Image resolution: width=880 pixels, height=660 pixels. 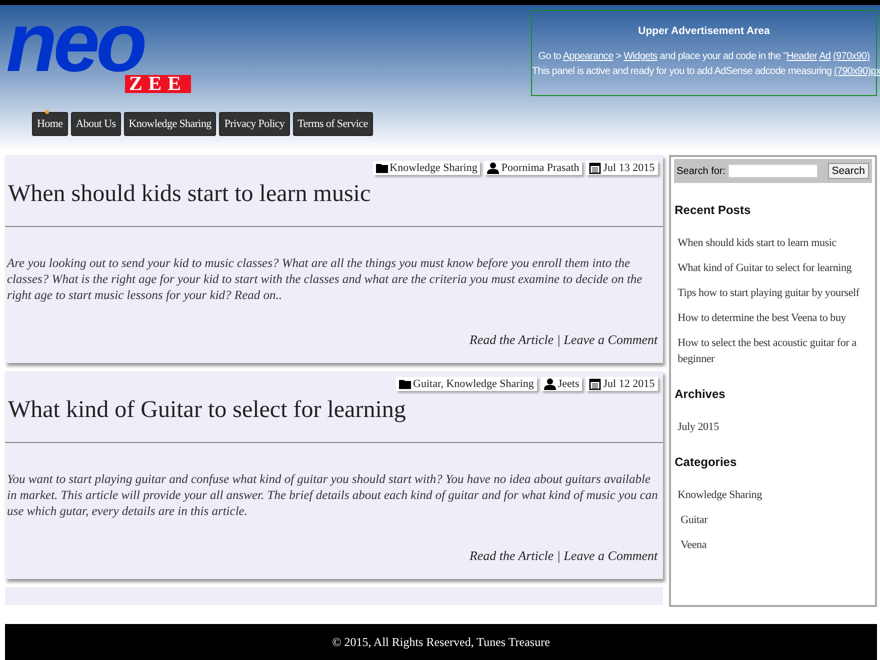 What do you see at coordinates (775, 495) in the screenshot?
I see `category-link: Knowledge Sharing` at bounding box center [775, 495].